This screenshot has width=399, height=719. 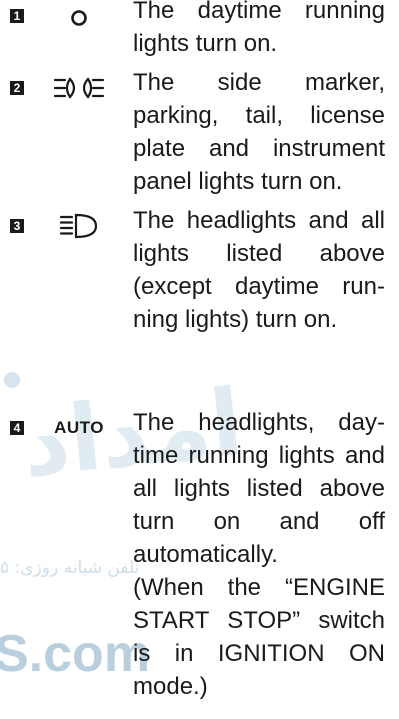 What do you see at coordinates (17, 226) in the screenshot?
I see `item-number-badge: 3` at bounding box center [17, 226].